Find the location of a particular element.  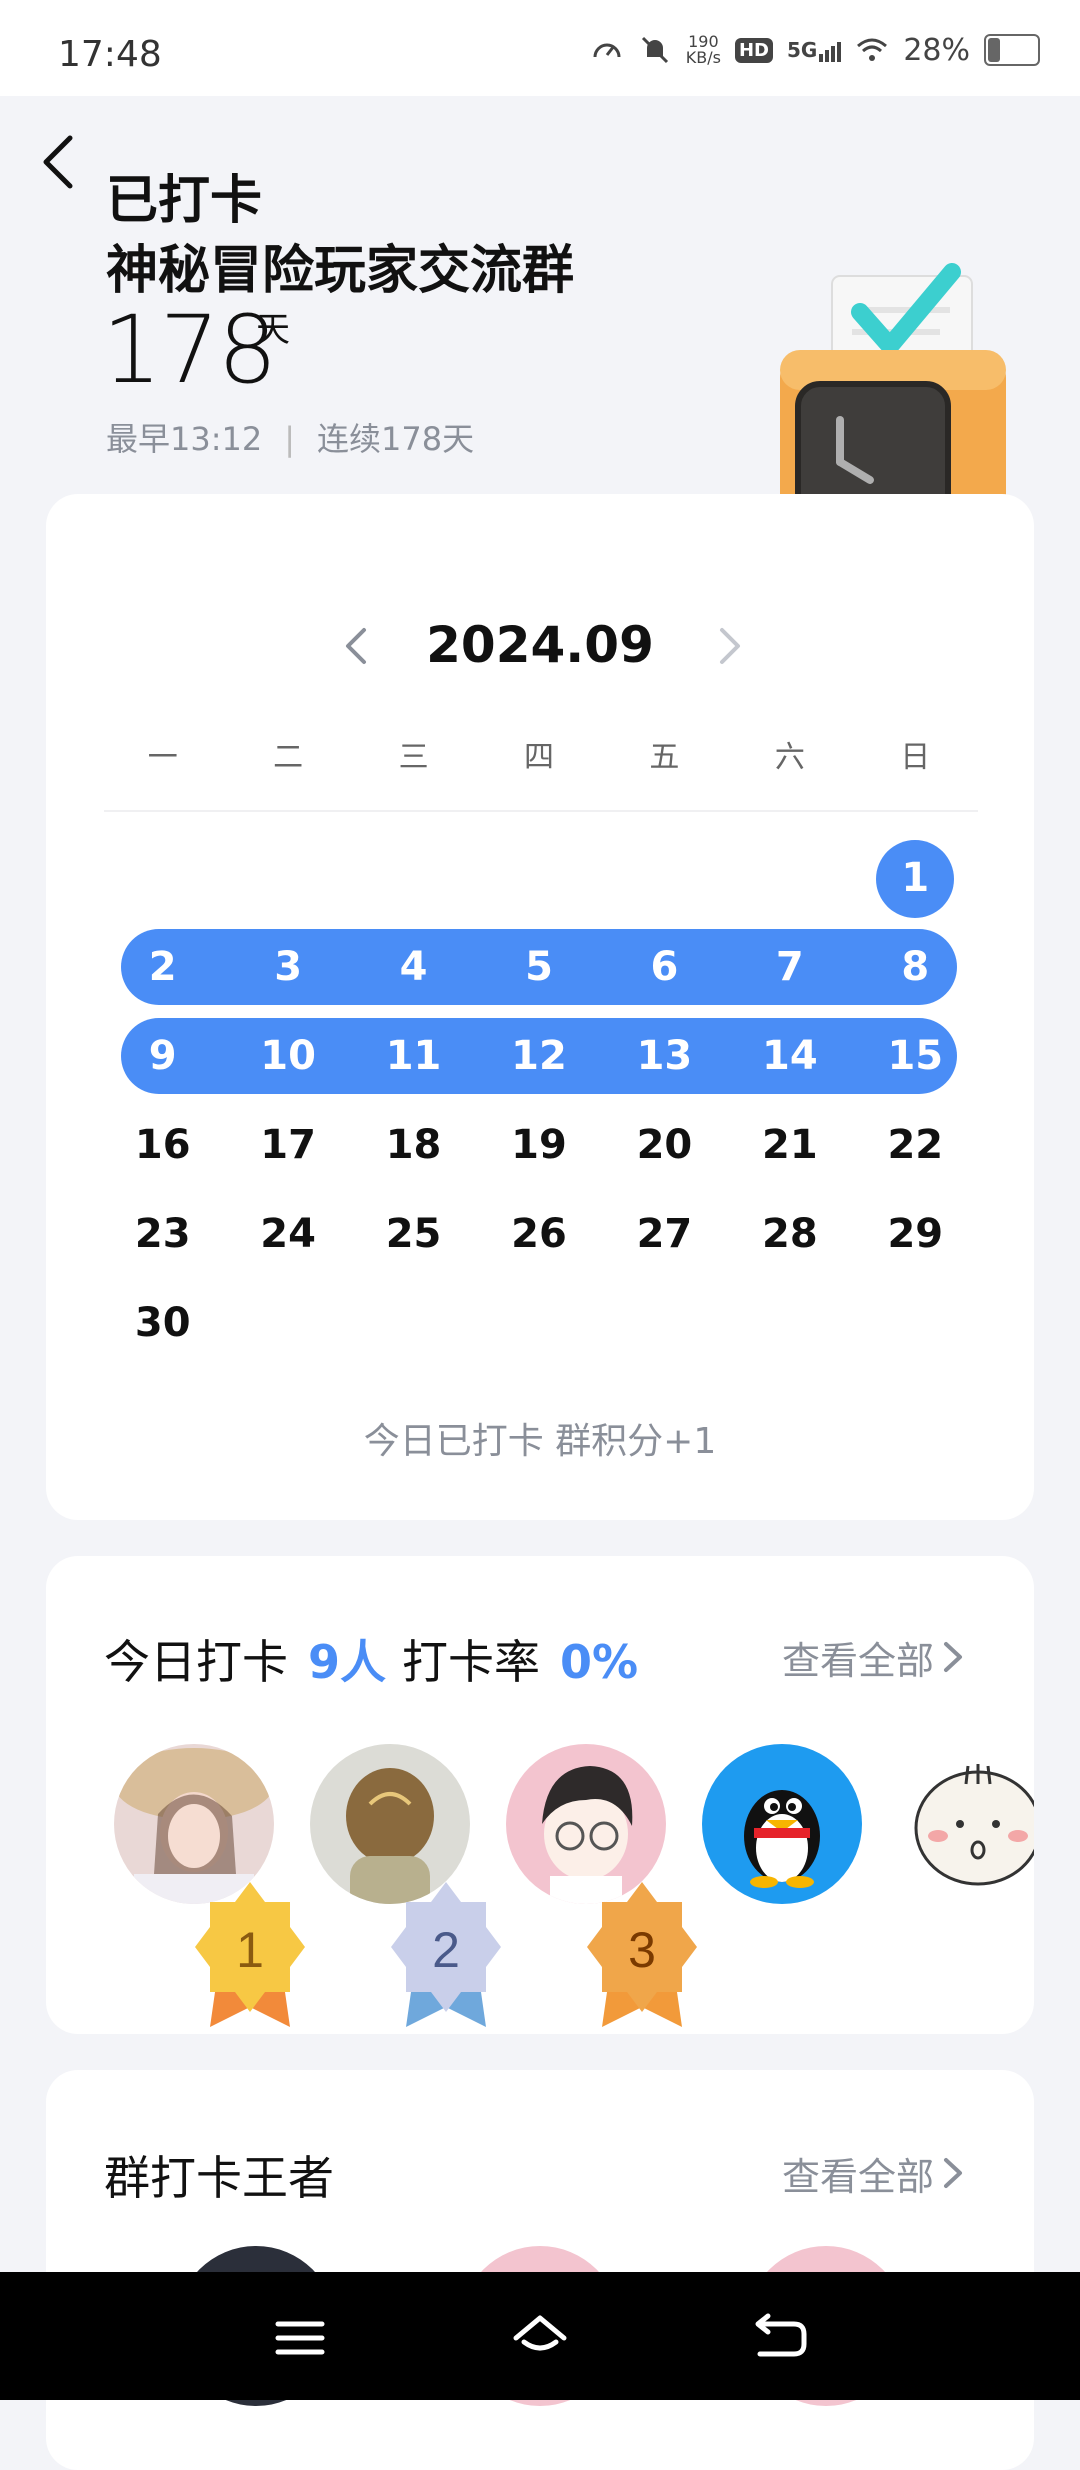

group-name: 神秘冒险玩家交流群 is located at coordinates (340, 271).